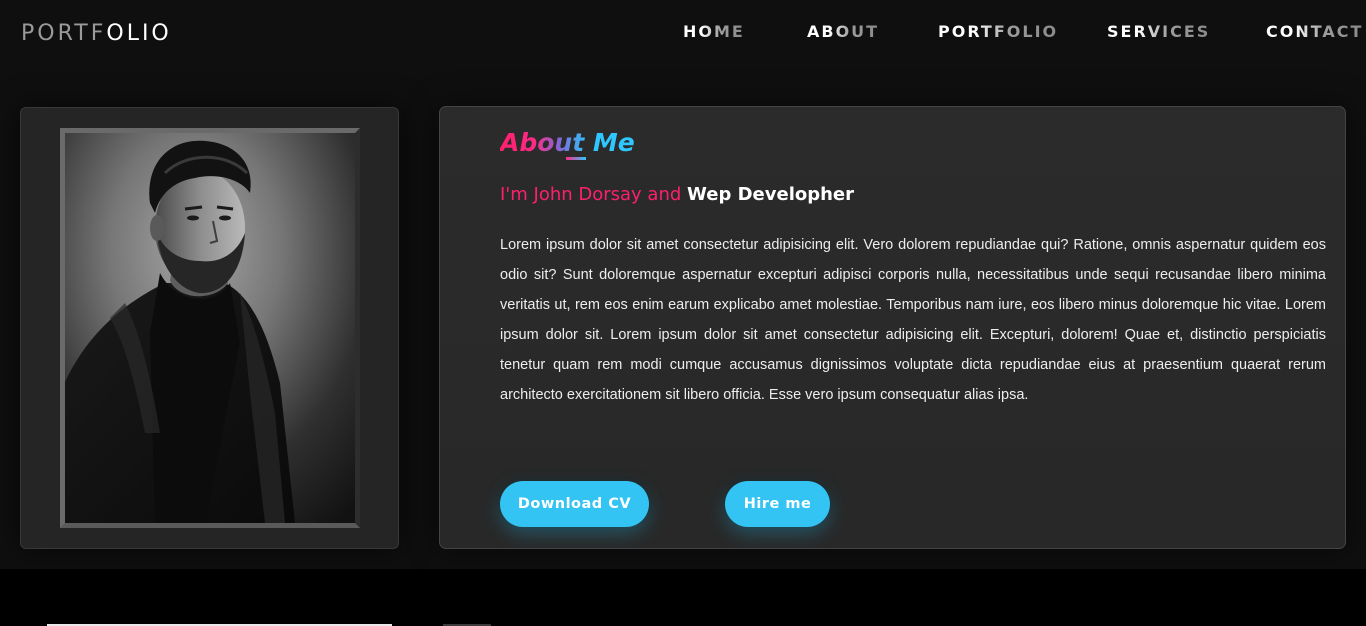 The width and height of the screenshot is (1366, 626). Describe the element at coordinates (1314, 32) in the screenshot. I see `nav-contact: CONTACT` at that location.